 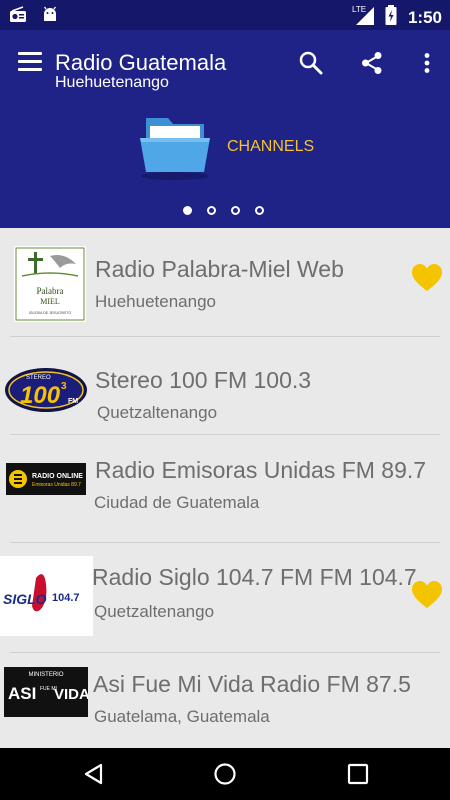 I want to click on recents-icon, so click(x=358, y=774).